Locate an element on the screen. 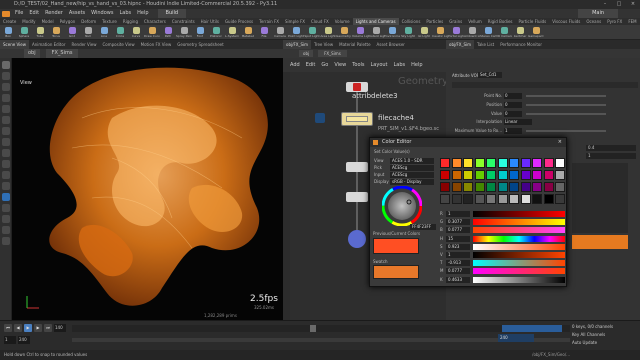  shelf-tool-button: Curve is located at coordinates (136, 32).